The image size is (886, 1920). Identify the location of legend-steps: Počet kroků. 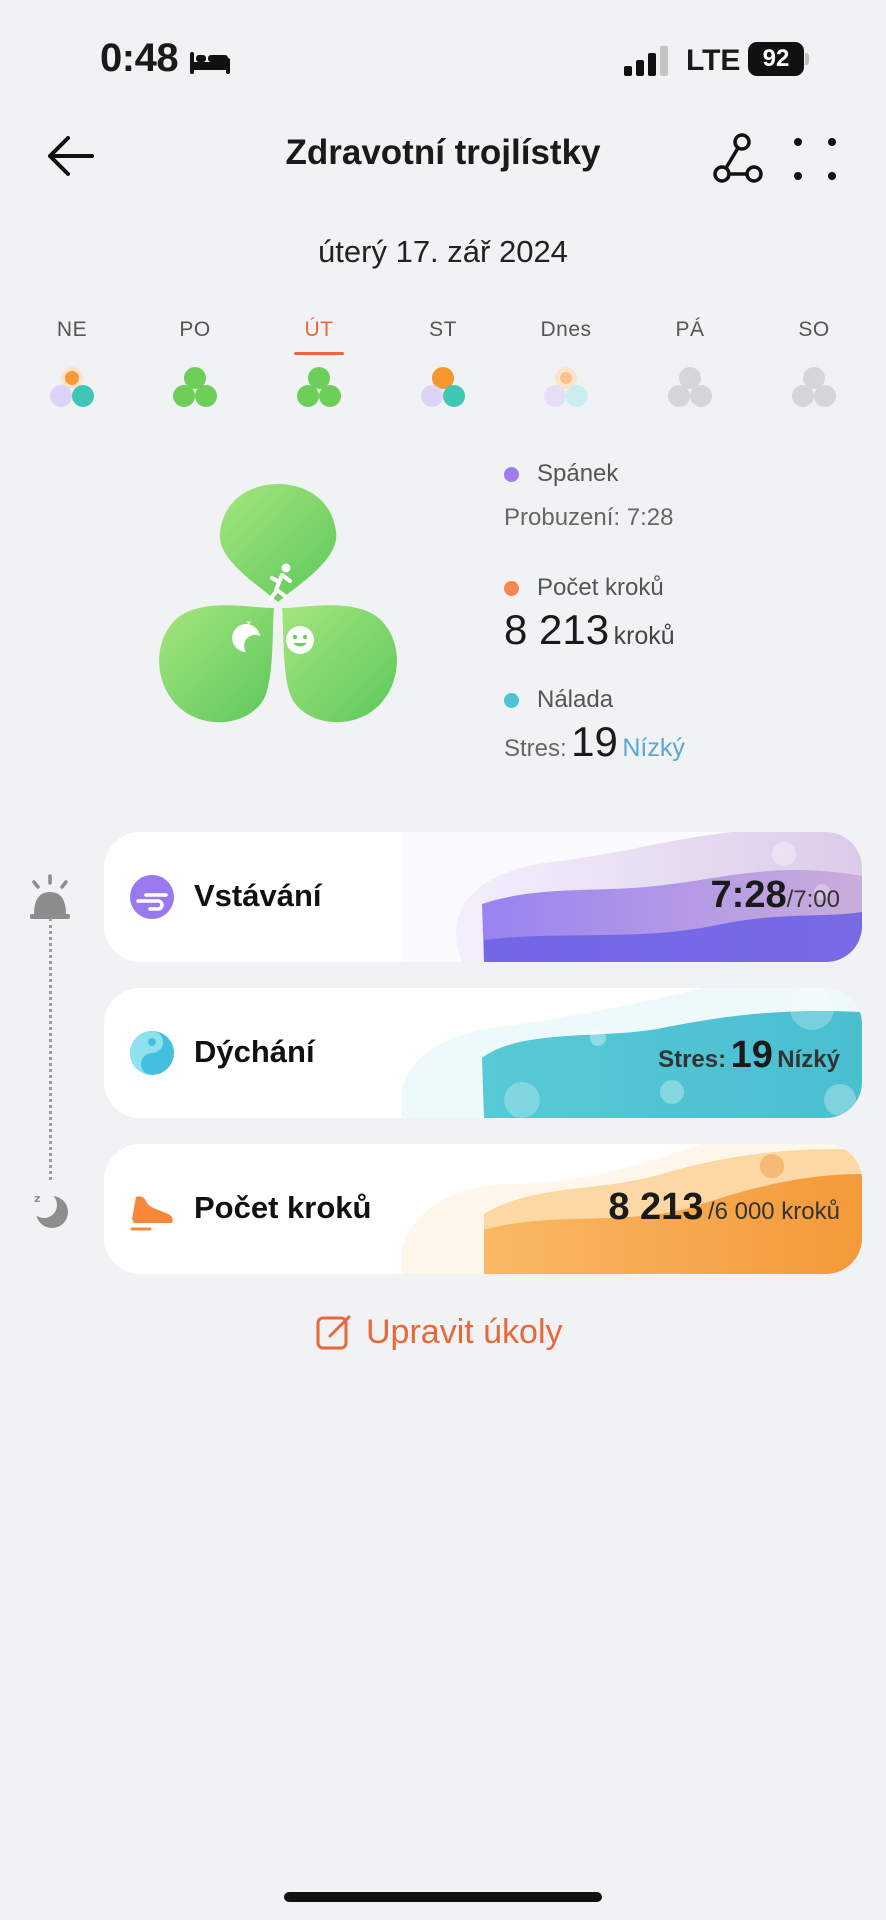
(584, 588).